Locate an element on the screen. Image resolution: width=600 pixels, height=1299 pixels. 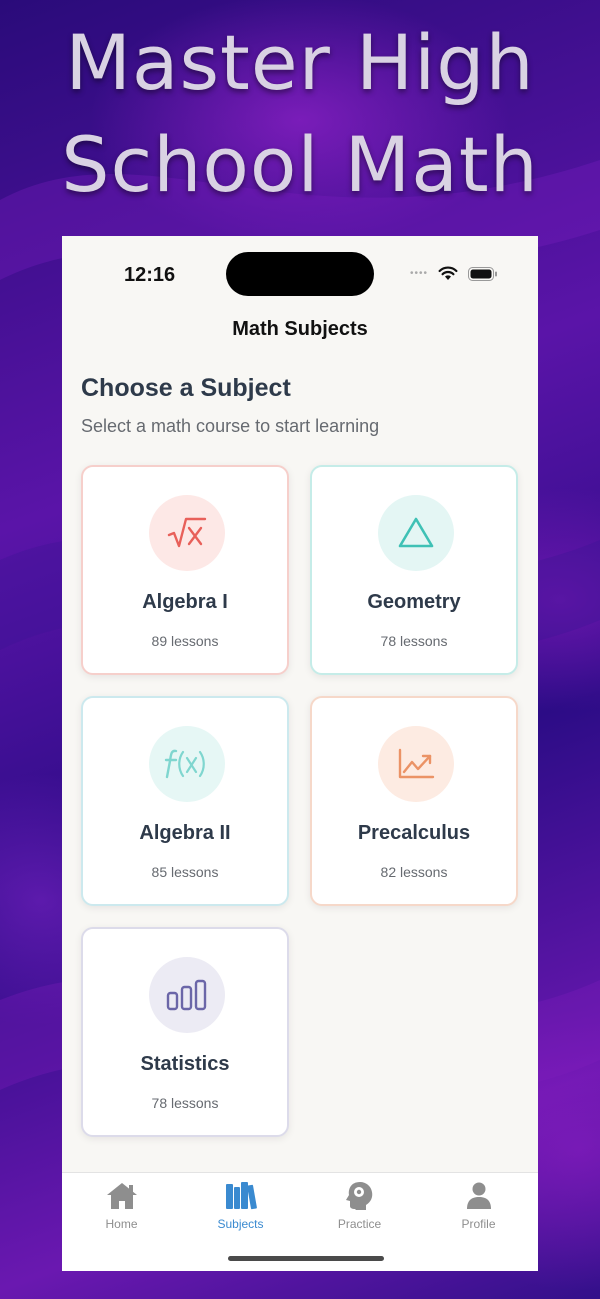
subject-card-geometry: Geometry 78 lessons is located at coordinates (414, 570).